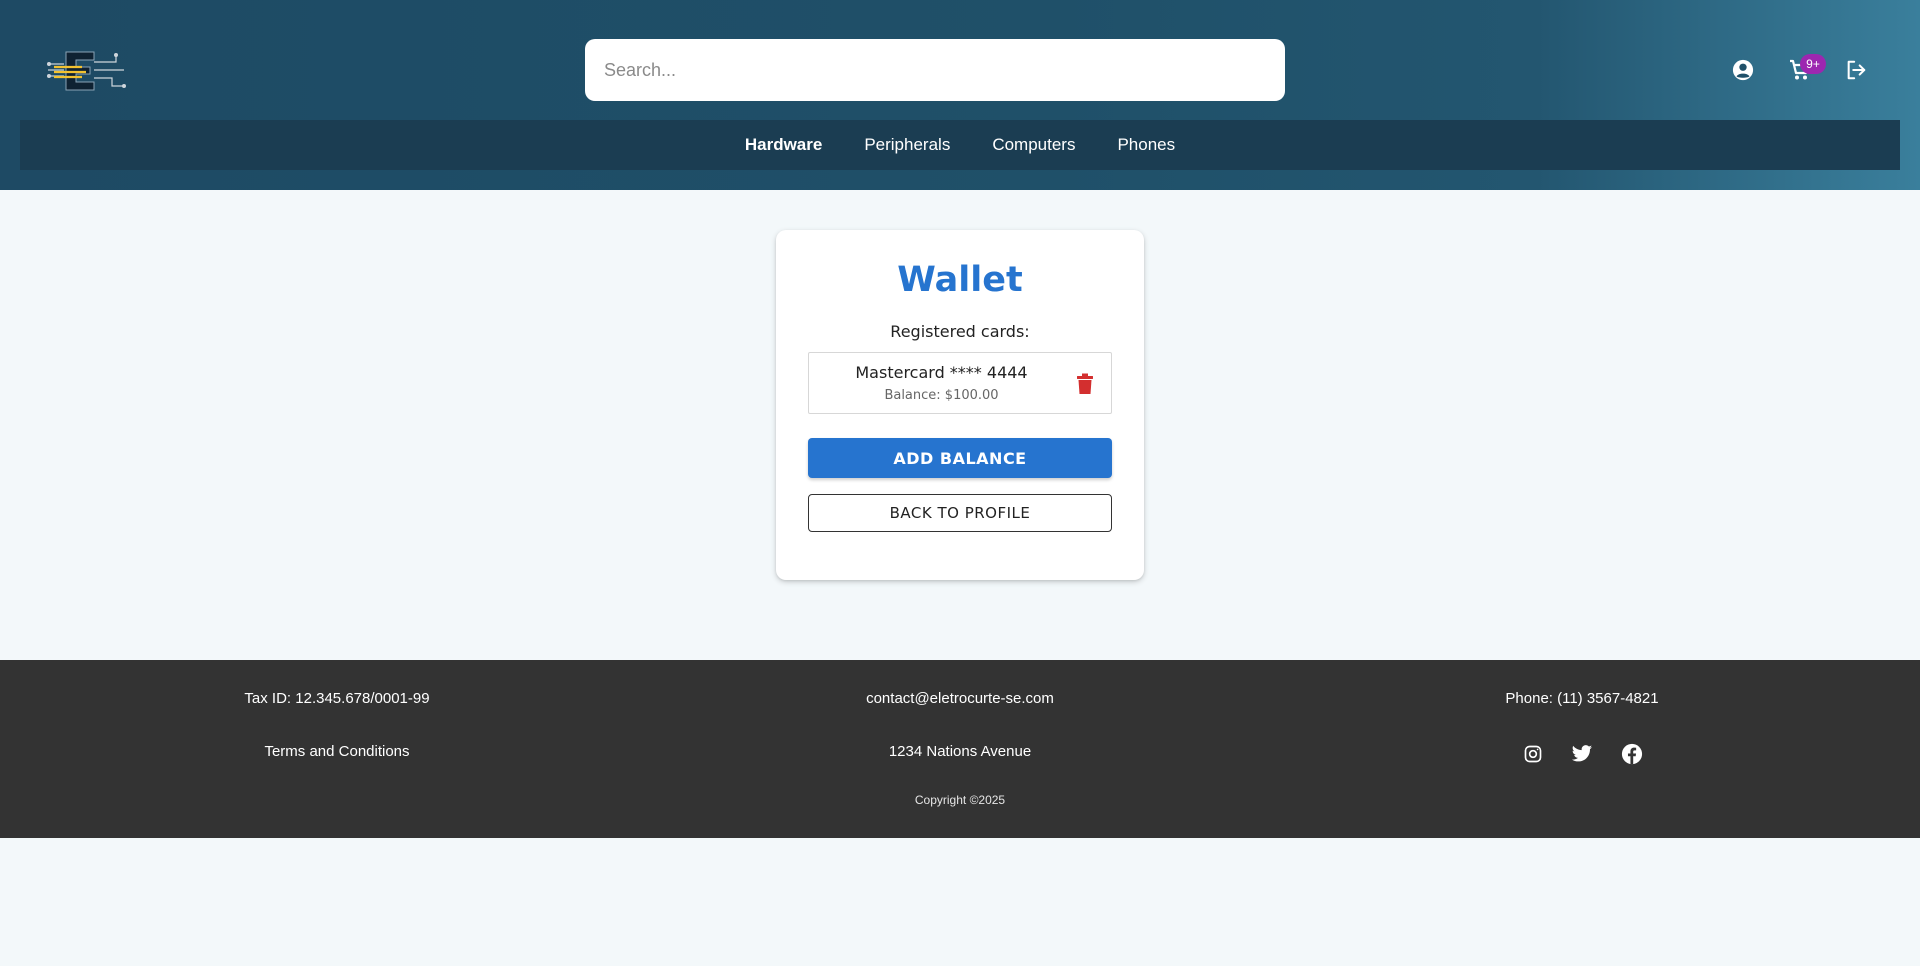  What do you see at coordinates (1582, 698) in the screenshot?
I see `phone-number: Phone: (11) 3567-4821` at bounding box center [1582, 698].